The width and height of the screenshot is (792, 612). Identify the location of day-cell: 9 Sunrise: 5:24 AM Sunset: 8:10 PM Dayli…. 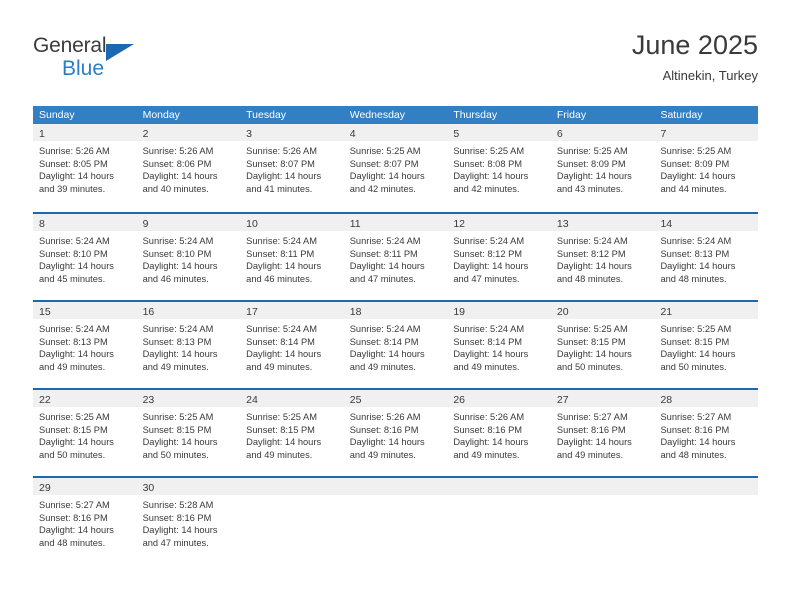
(188, 257).